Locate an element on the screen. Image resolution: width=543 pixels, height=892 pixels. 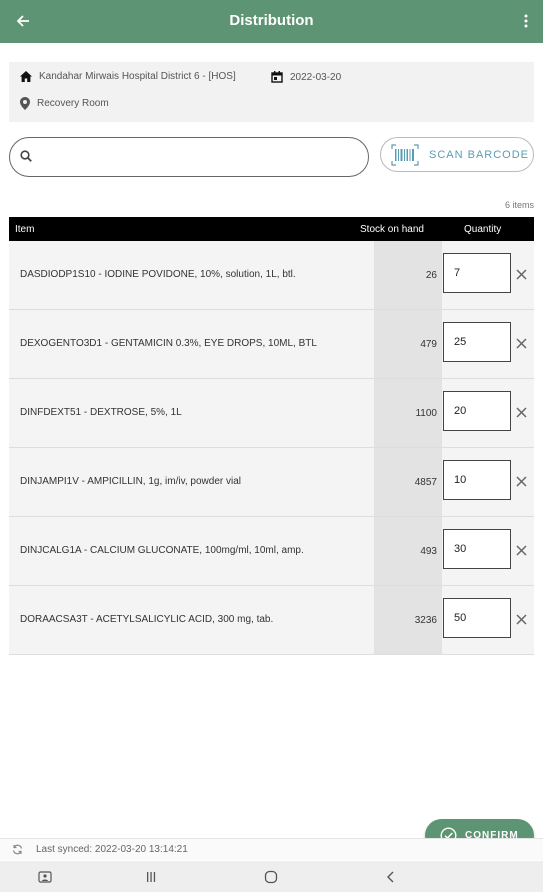
page-title: Distribution is located at coordinates (271, 20).